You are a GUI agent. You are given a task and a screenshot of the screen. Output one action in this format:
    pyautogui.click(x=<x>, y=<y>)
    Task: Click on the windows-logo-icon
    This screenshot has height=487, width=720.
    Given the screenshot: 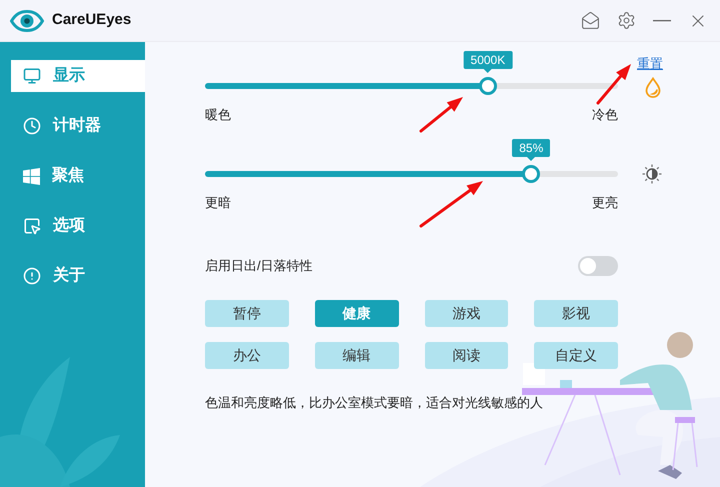 What is the action you would take?
    pyautogui.click(x=31, y=176)
    